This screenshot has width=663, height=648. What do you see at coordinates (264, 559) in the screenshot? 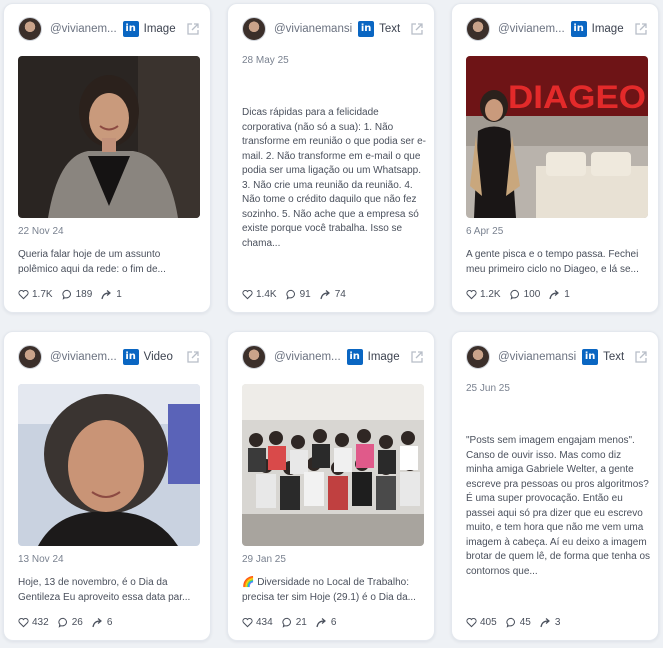
I see `post-date: 29 Jan 25` at bounding box center [264, 559].